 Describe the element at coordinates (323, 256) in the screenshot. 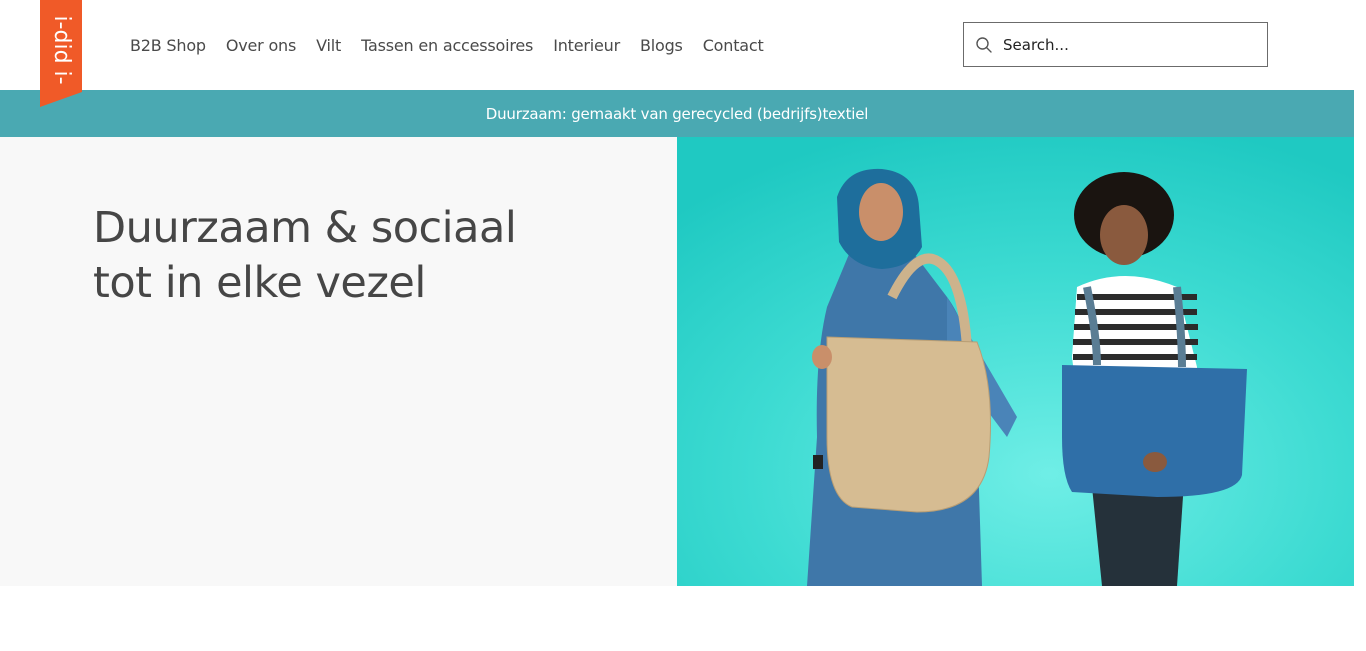

I see `hero-title: Duurzaam & sociaal tot in elke vezel` at that location.